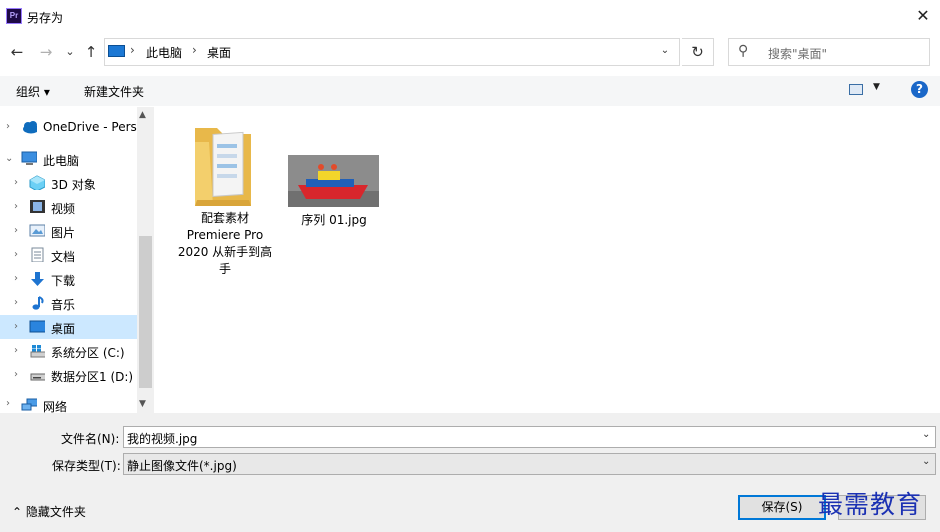 Image resolution: width=940 pixels, height=532 pixels. What do you see at coordinates (923, 16) in the screenshot?
I see `close-button: ✕` at bounding box center [923, 16].